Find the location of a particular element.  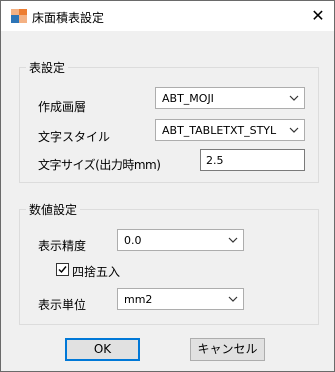

precision-label: 表示精度 is located at coordinates (62, 246).